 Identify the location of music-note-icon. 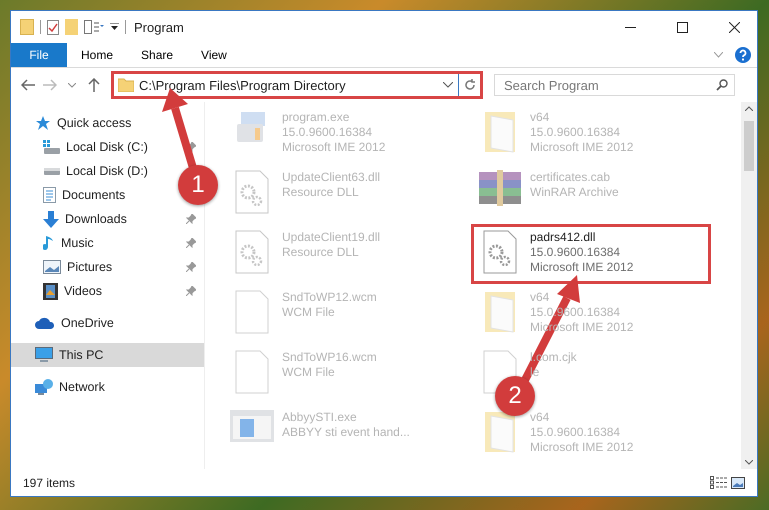
(49, 243).